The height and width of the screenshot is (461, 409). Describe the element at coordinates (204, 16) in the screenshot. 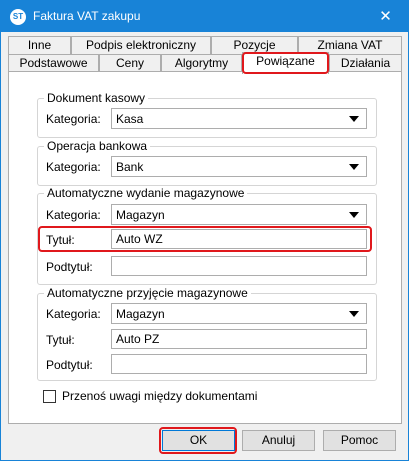

I see `title-bar: ST Faktura VAT zakupu ✕` at that location.